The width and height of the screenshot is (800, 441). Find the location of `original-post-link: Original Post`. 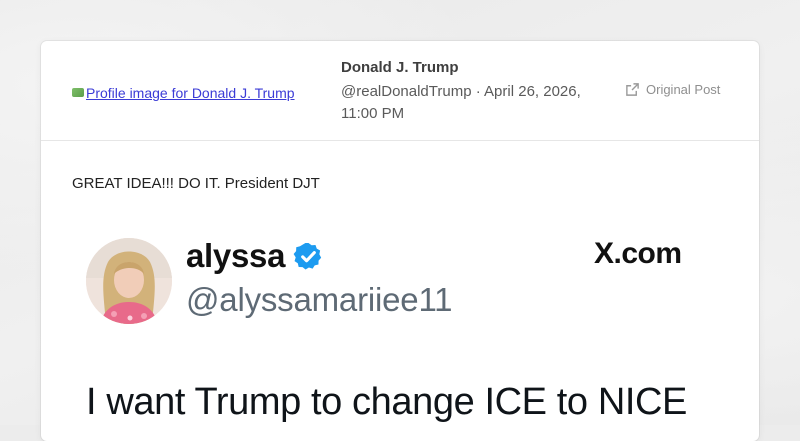

original-post-link: Original Post is located at coordinates (672, 89).